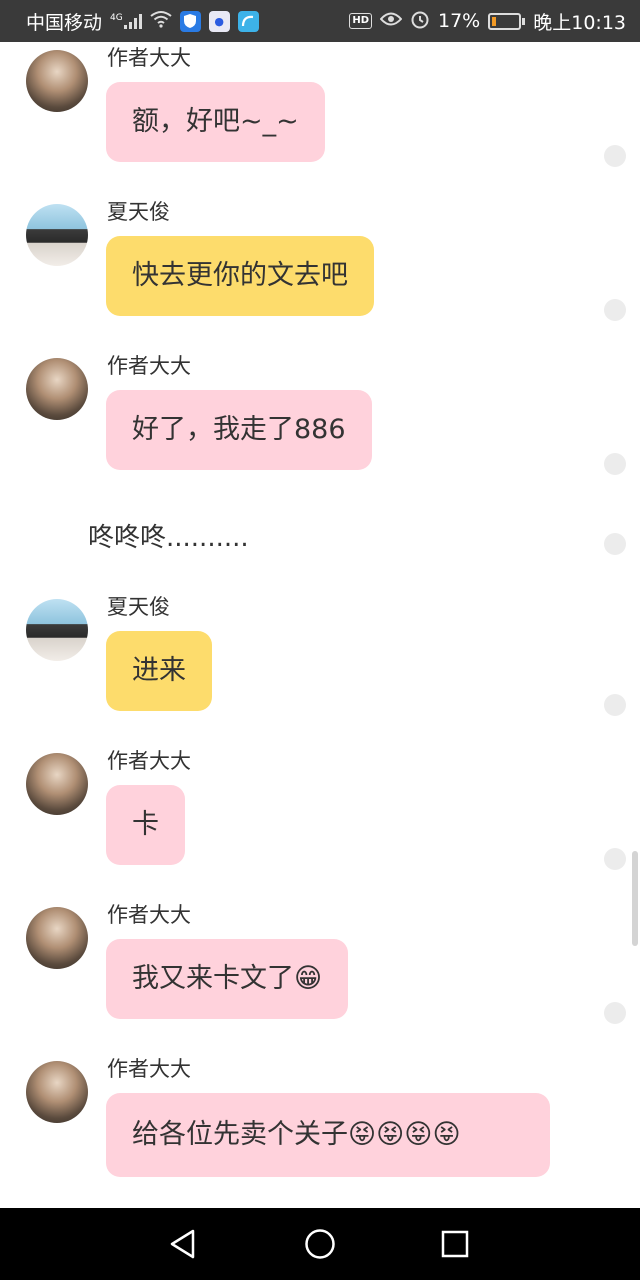  What do you see at coordinates (328, 1135) in the screenshot?
I see `message-bubble: 给各位先卖个关子😝😝😝😝` at bounding box center [328, 1135].